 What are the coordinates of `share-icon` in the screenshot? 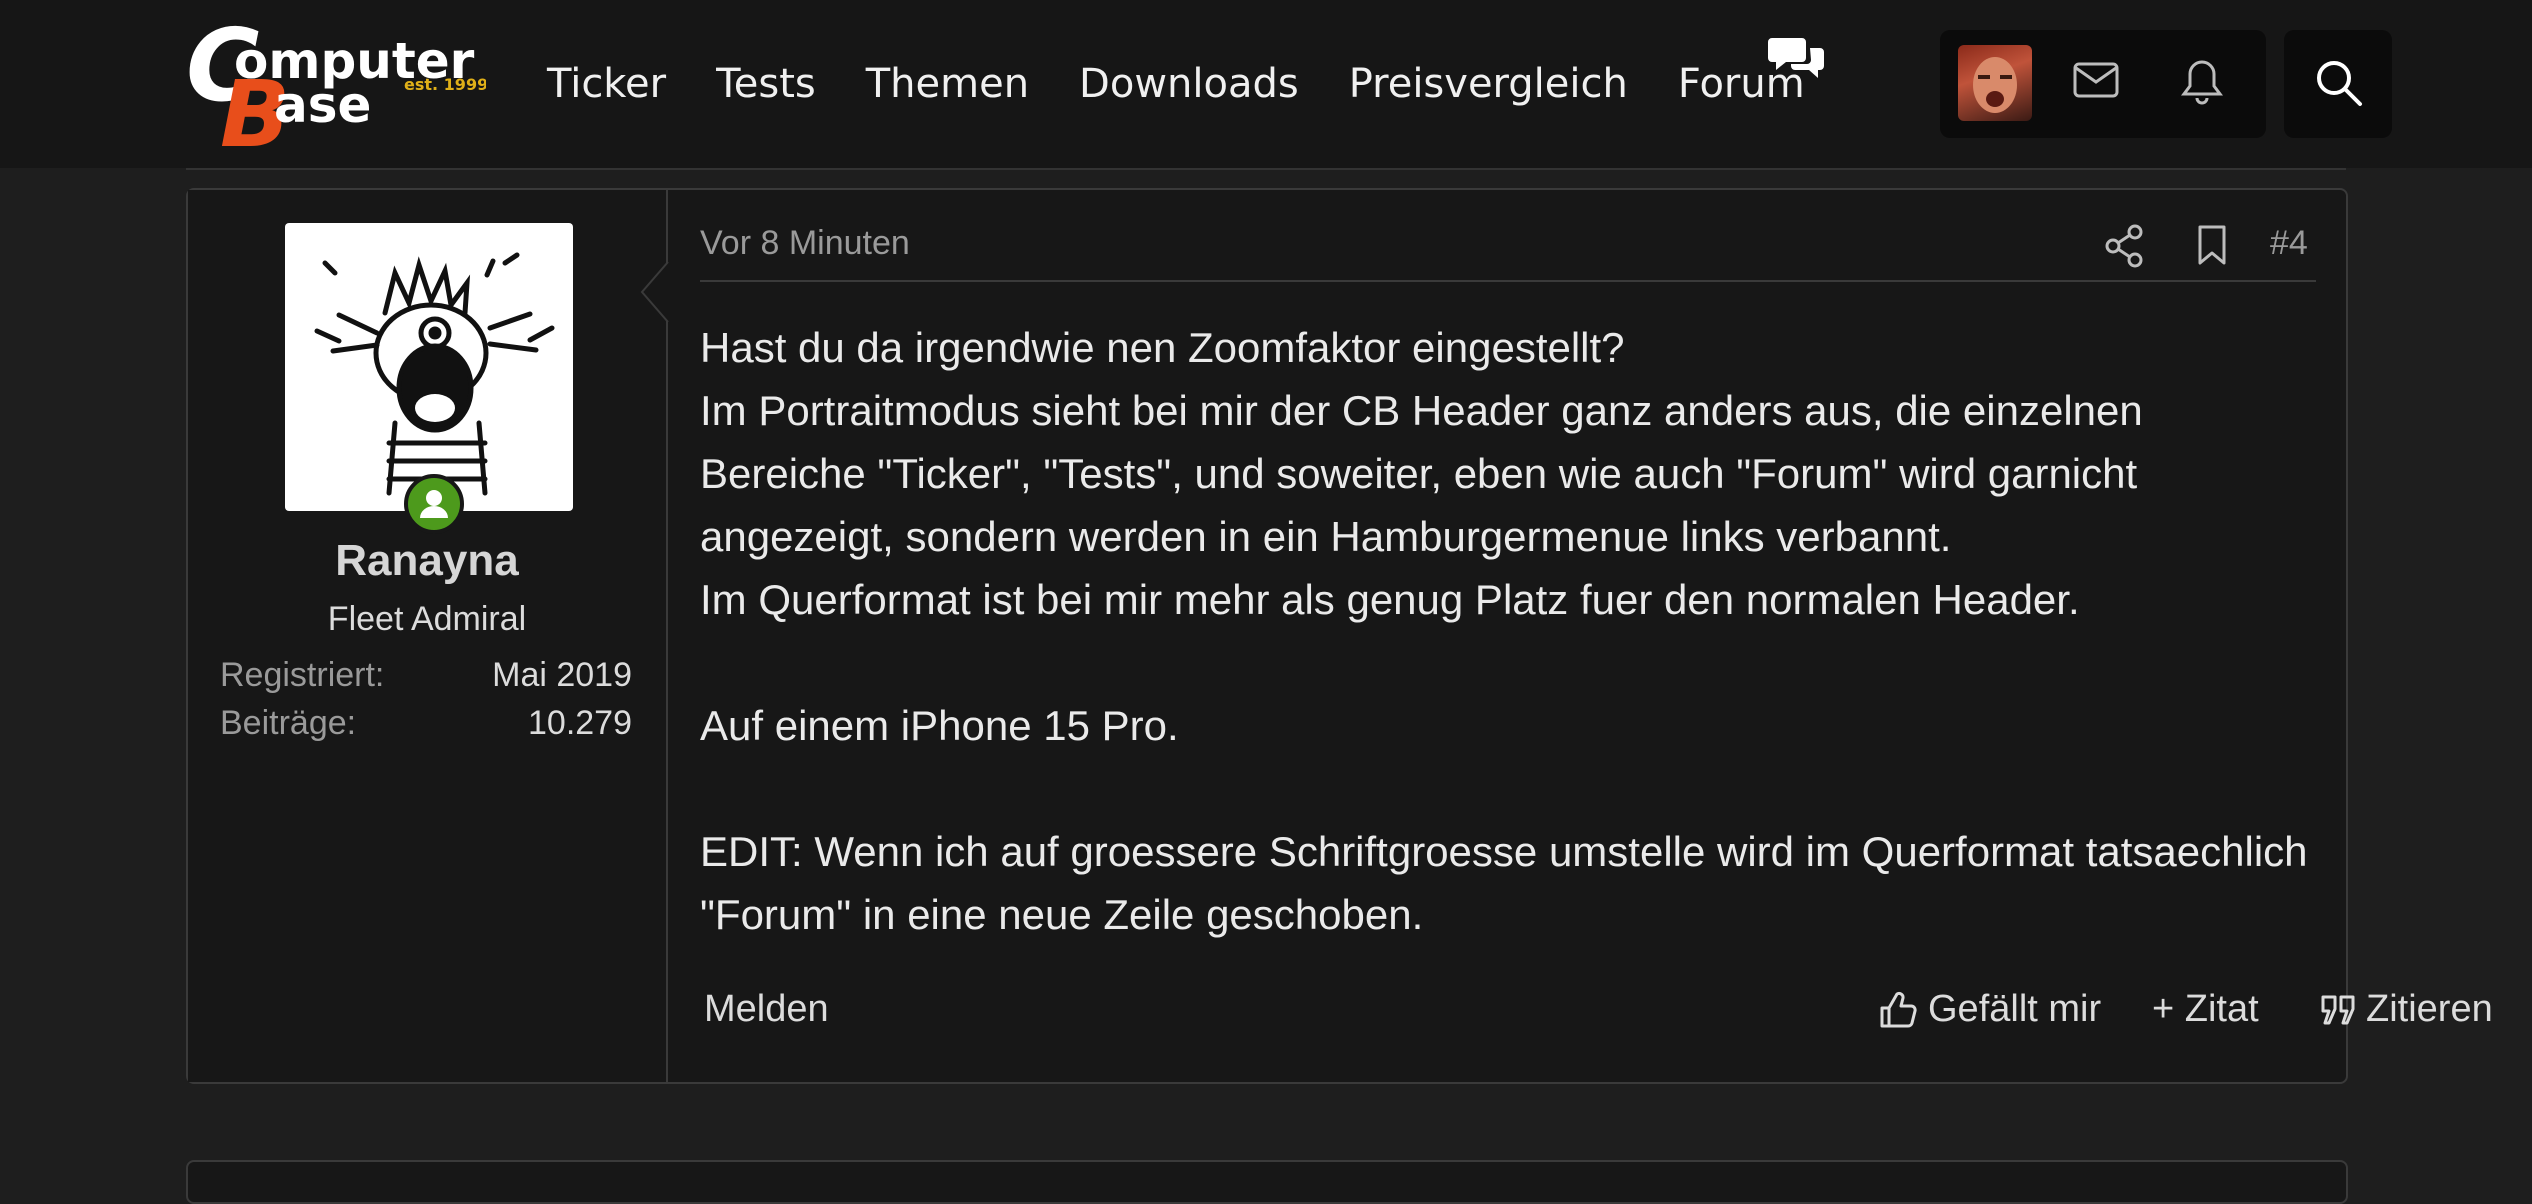 It's located at (2125, 248).